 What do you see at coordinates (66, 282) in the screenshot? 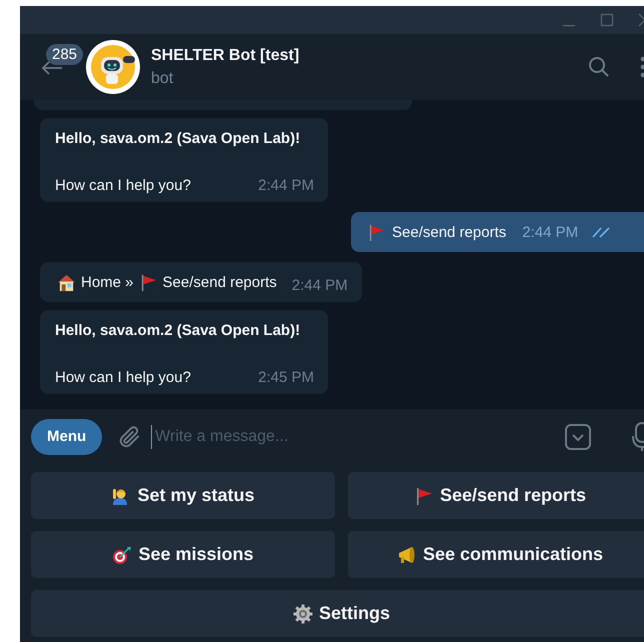
I see `house-icon` at bounding box center [66, 282].